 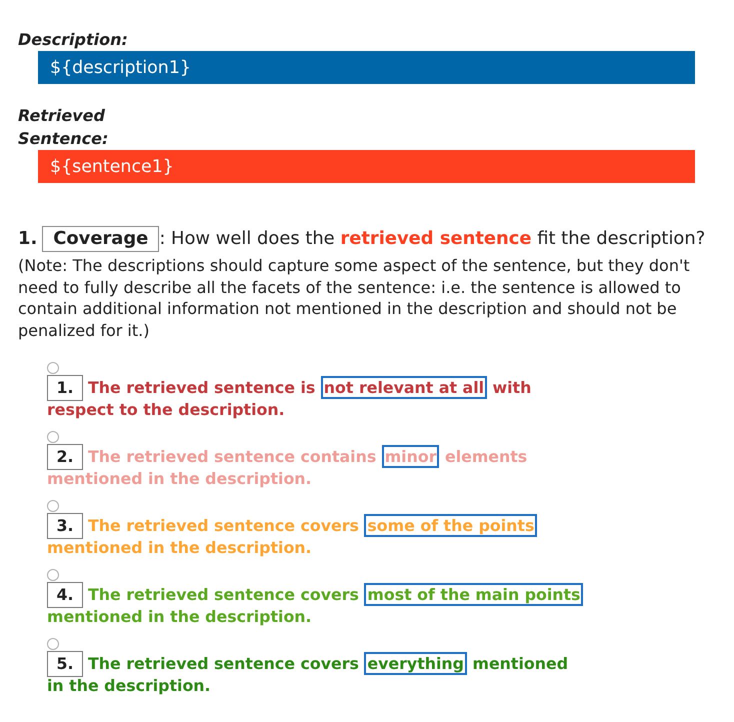 I want to click on option-number: 1., so click(x=65, y=388).